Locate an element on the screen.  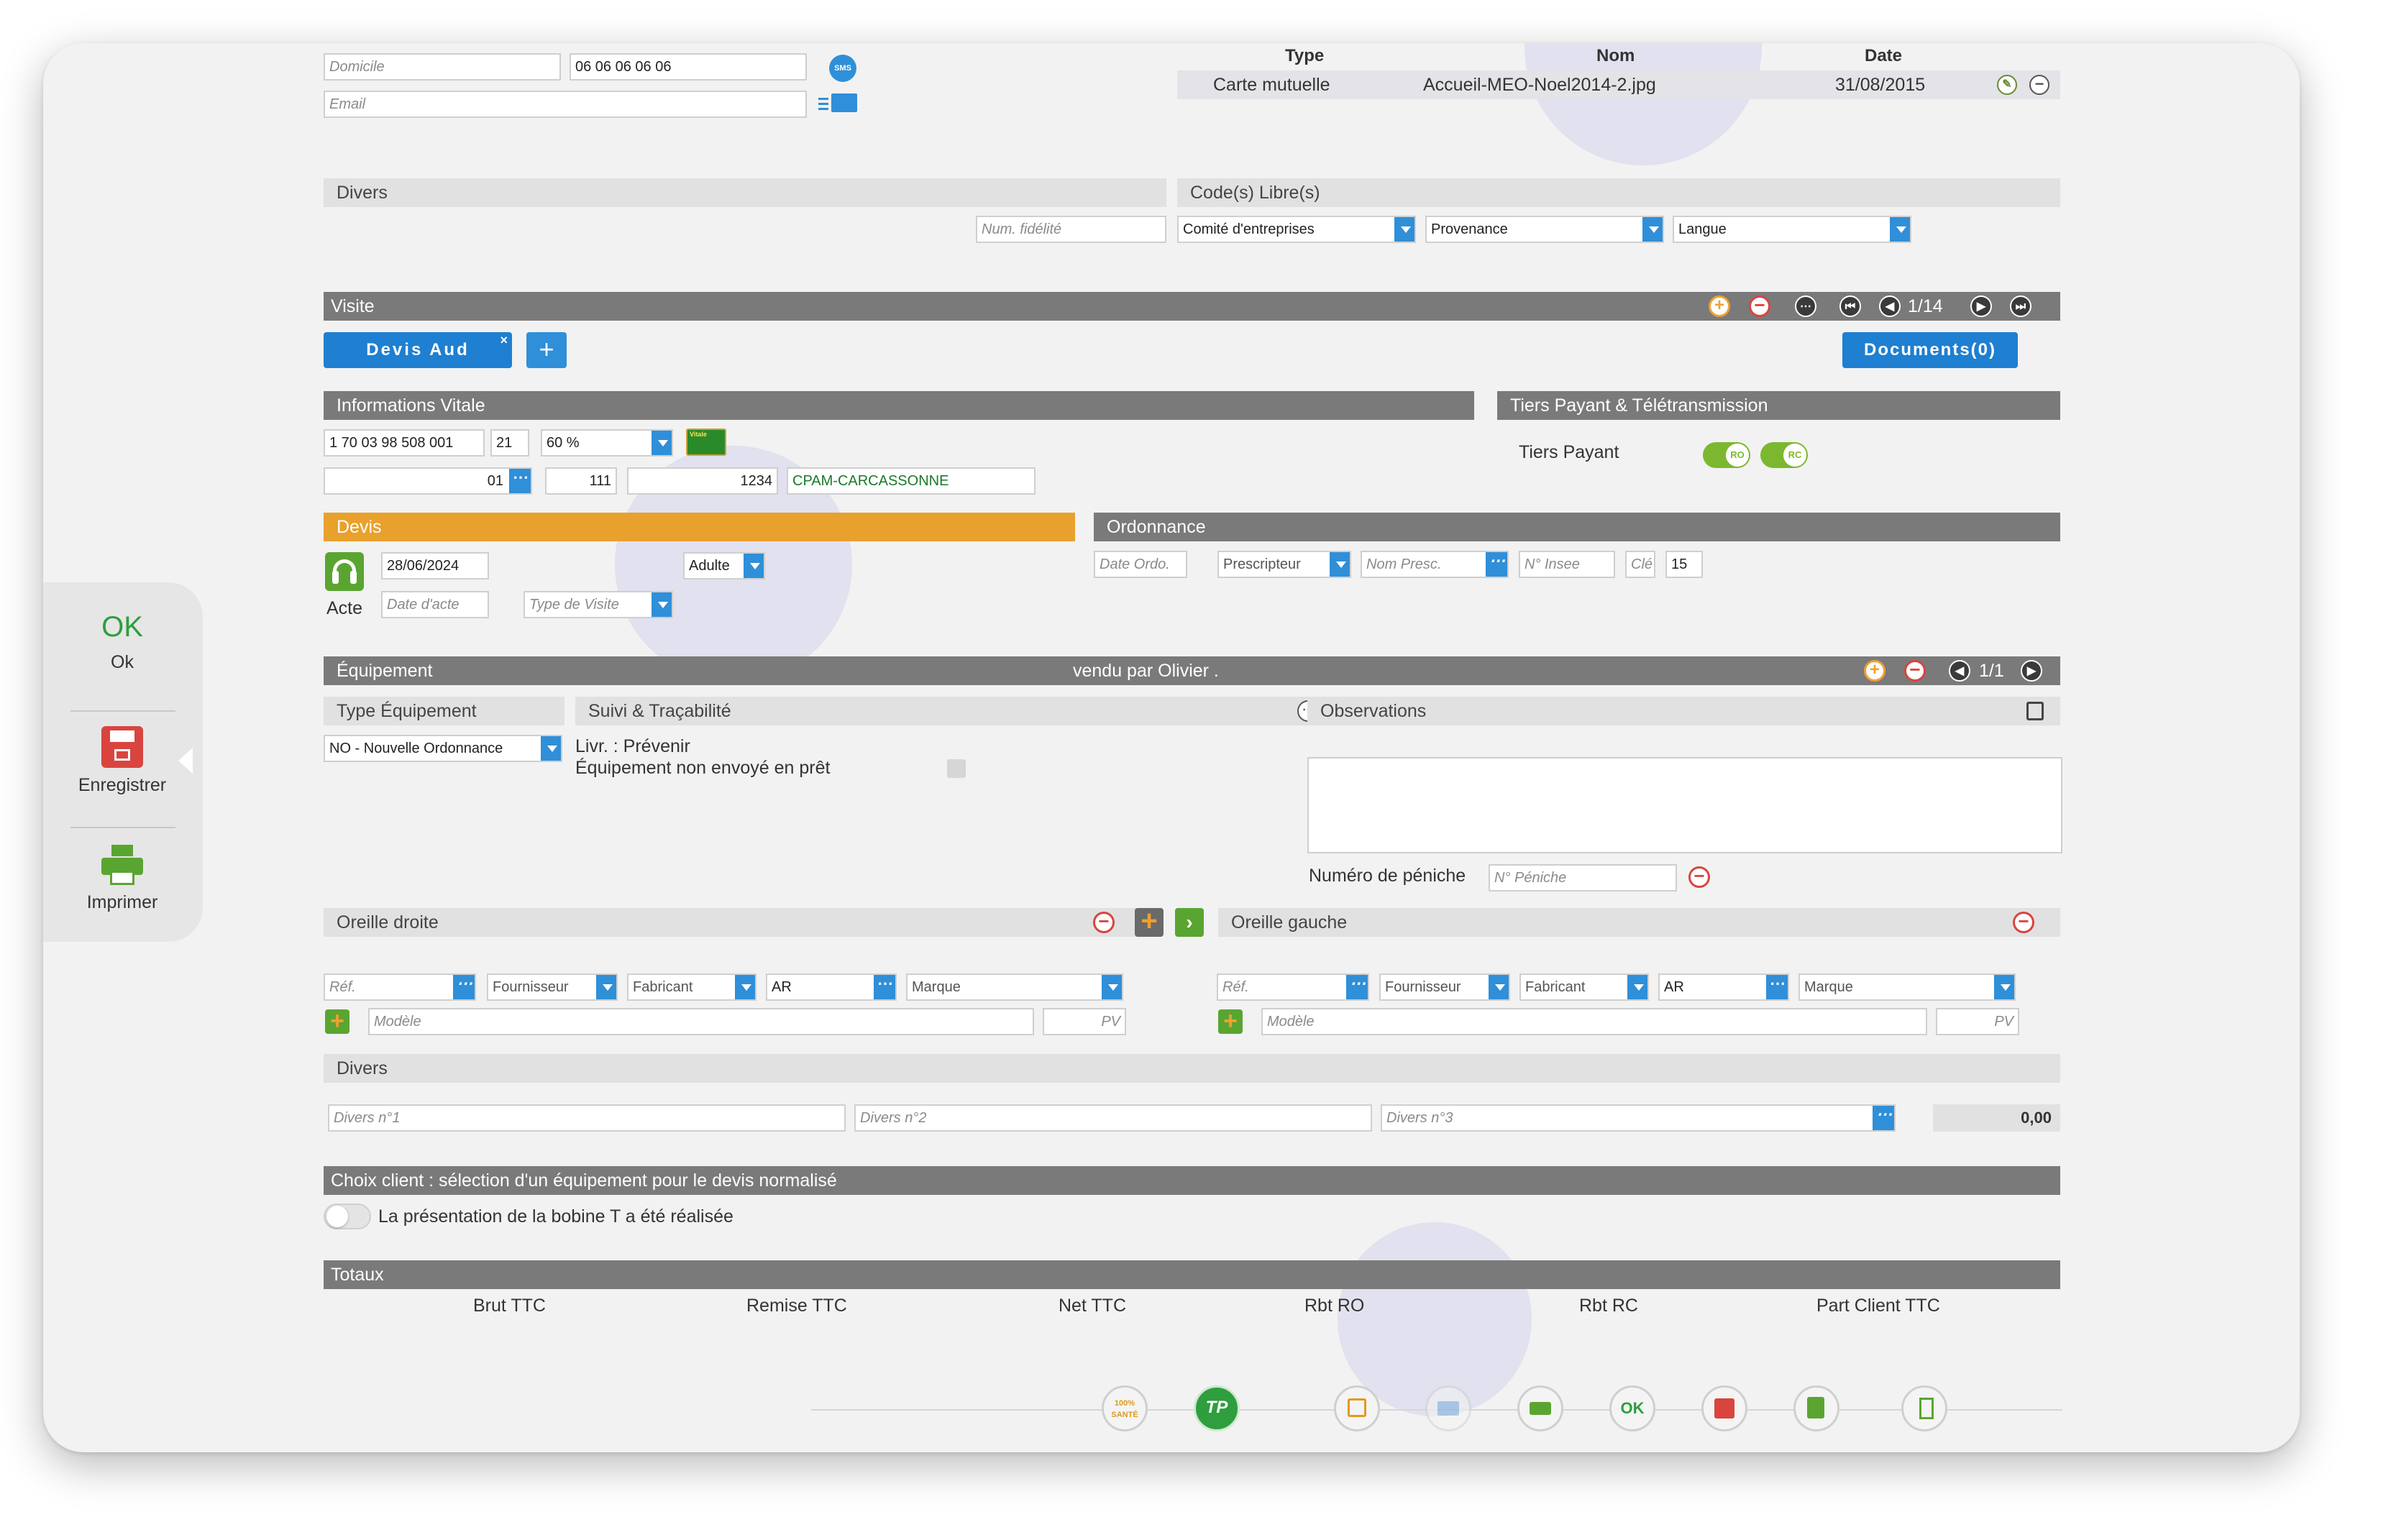
left-pv-input: PV is located at coordinates (1978, 1021).